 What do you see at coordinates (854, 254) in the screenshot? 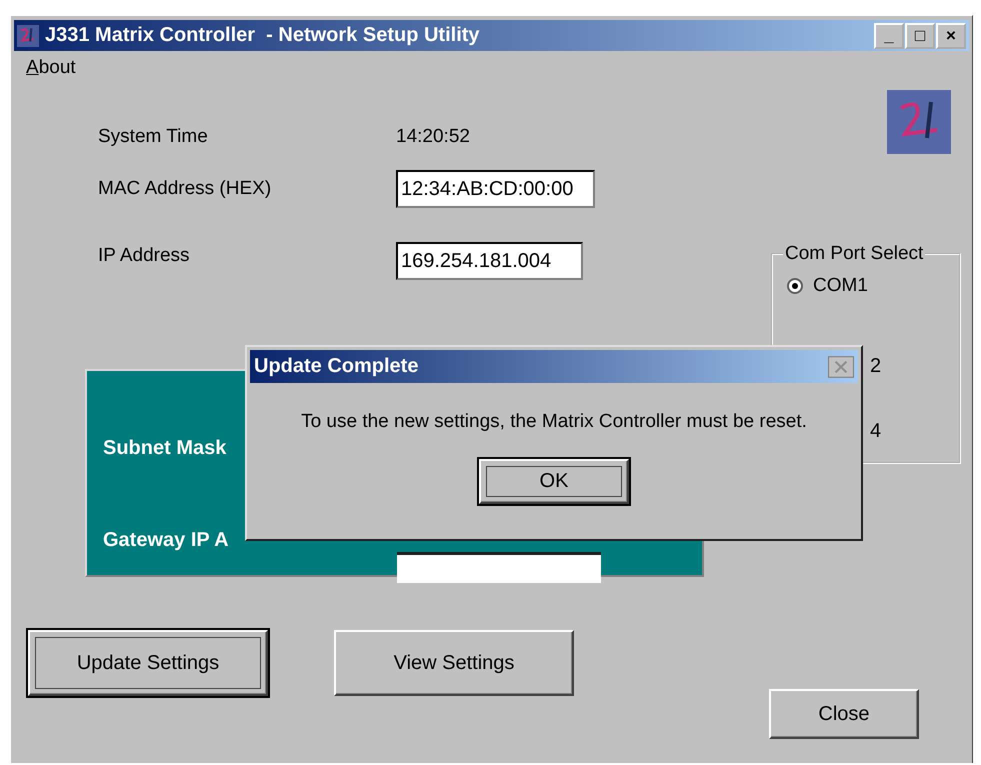
I see `group-title: Com Port Select` at bounding box center [854, 254].